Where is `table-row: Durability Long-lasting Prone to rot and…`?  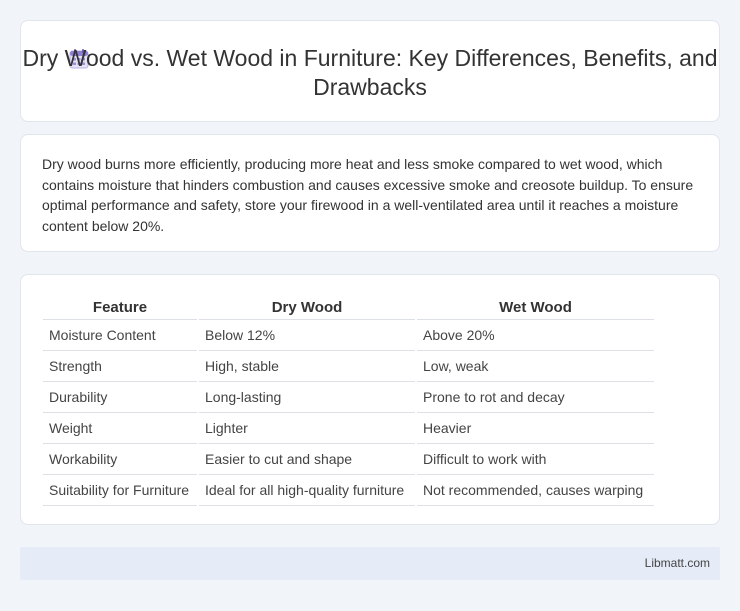 table-row: Durability Long-lasting Prone to rot and… is located at coordinates (348, 397).